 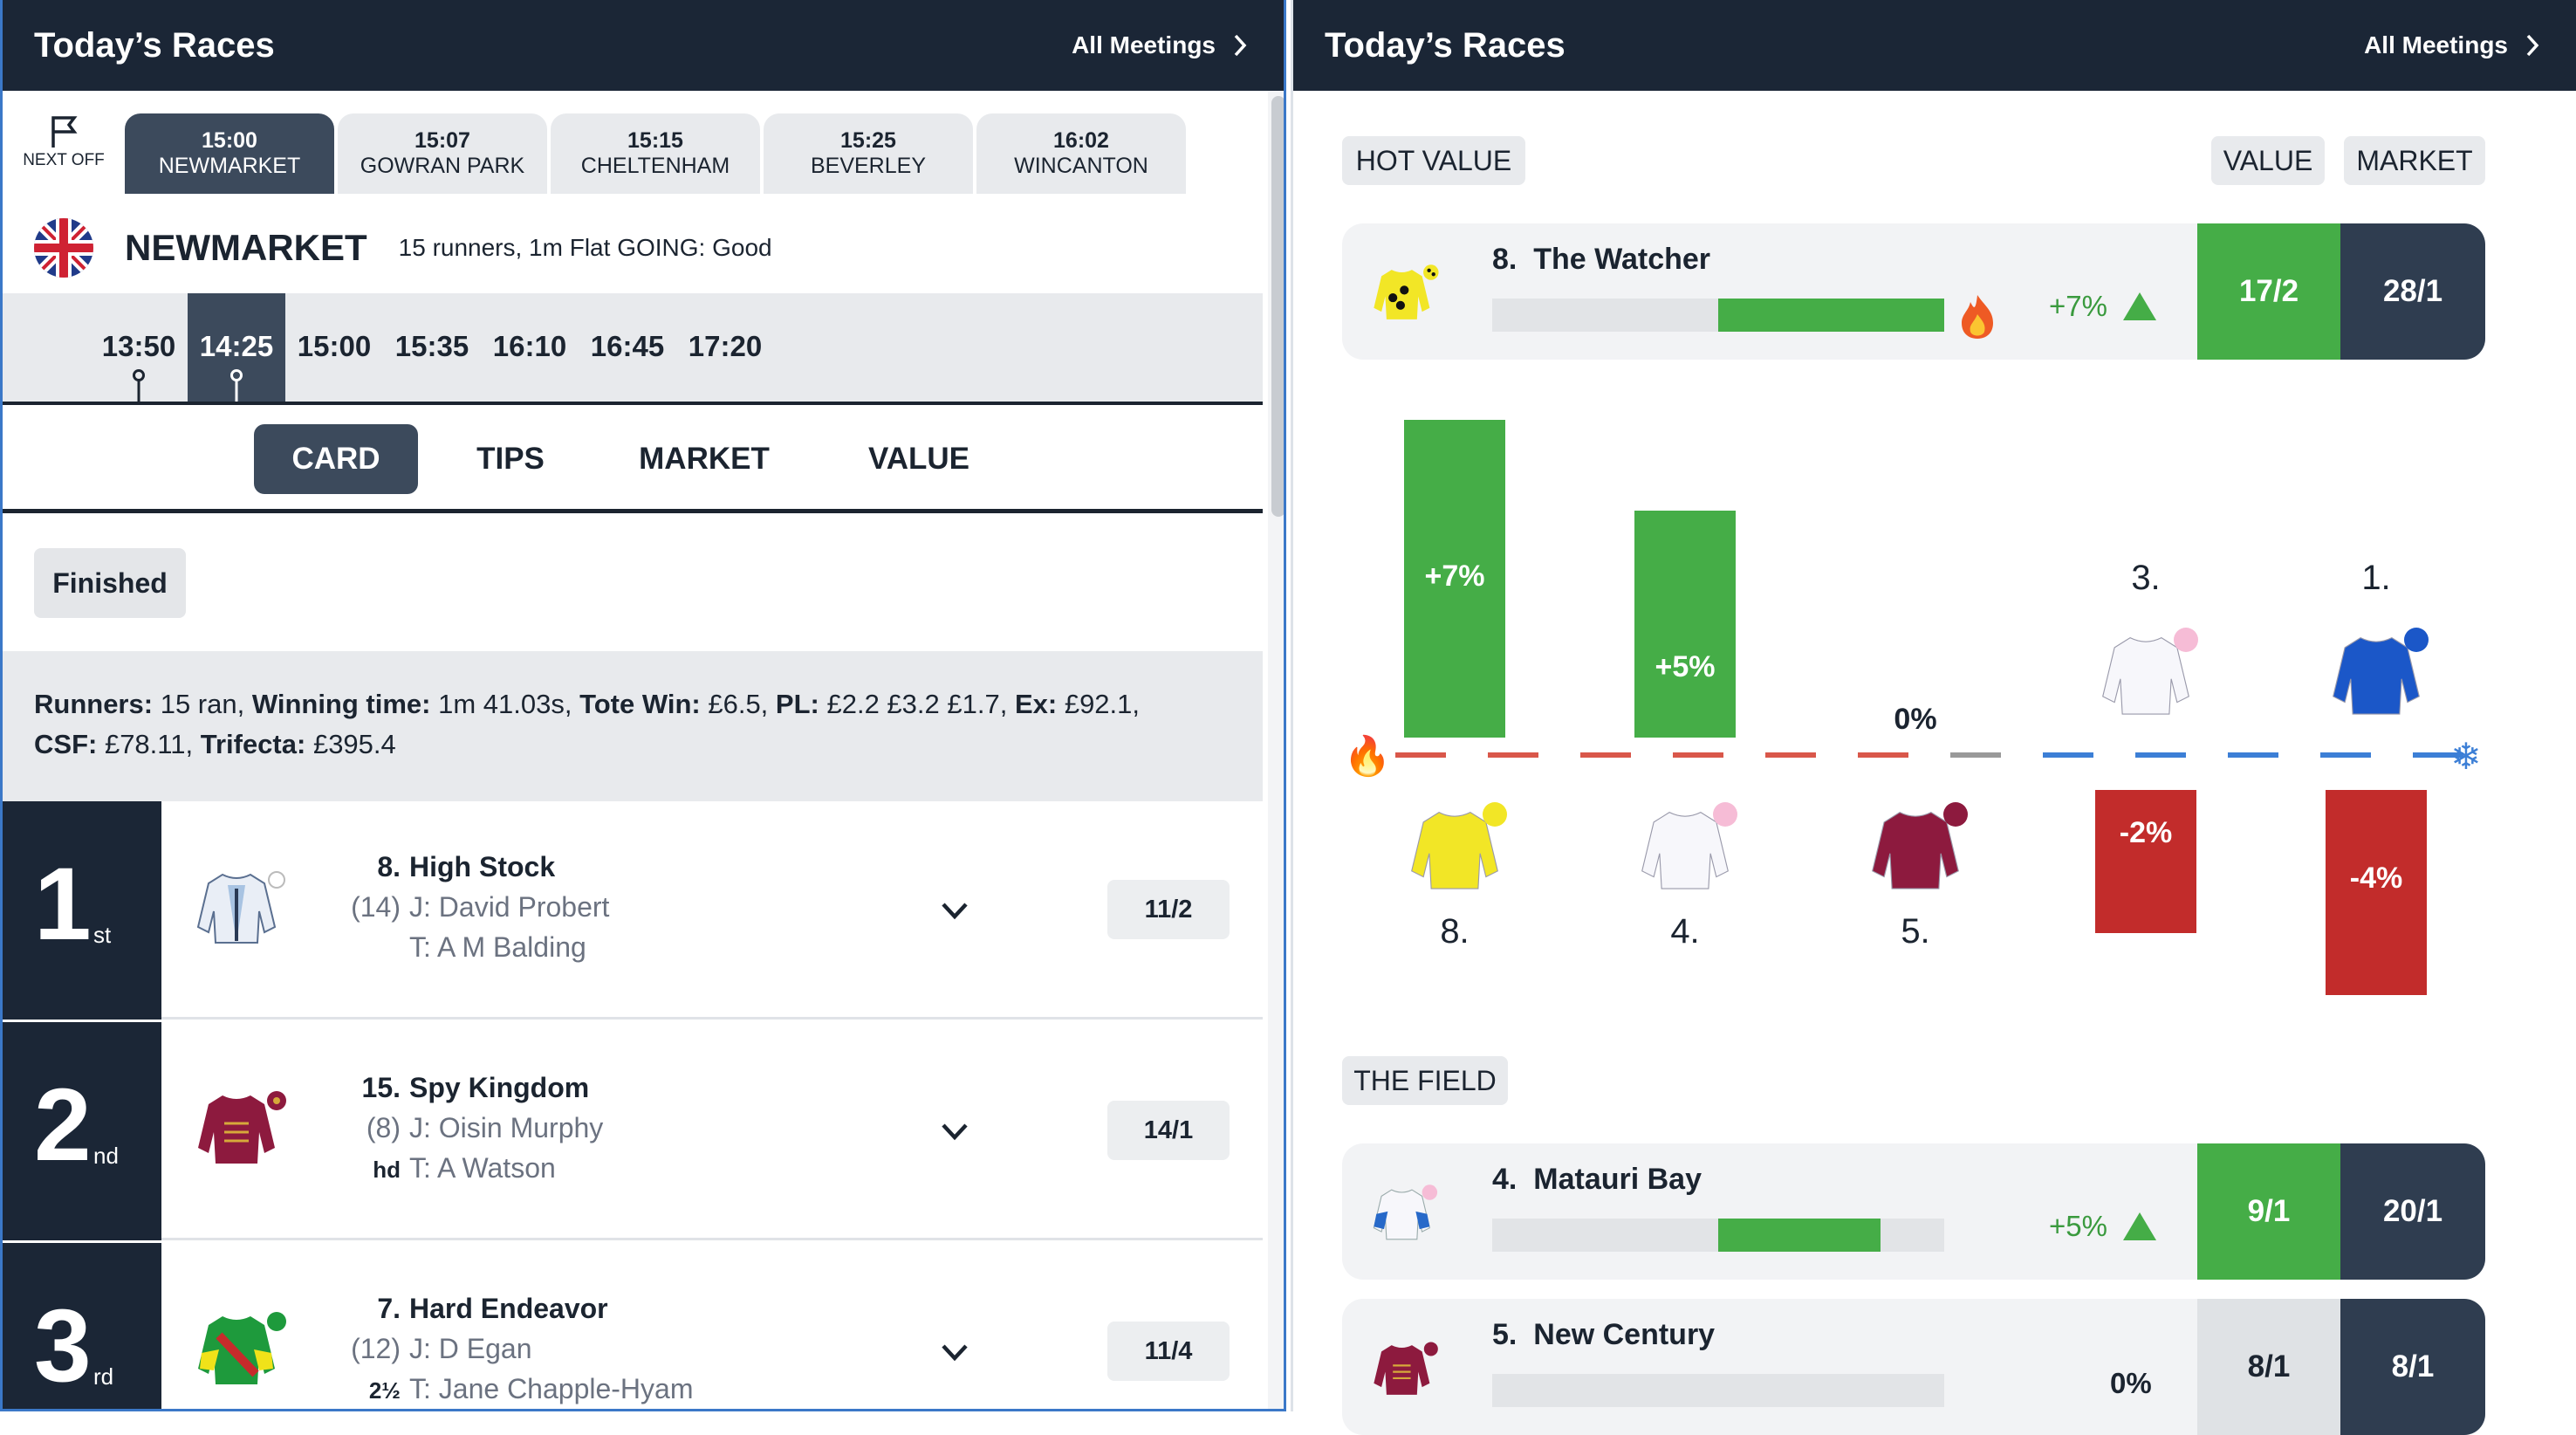 What do you see at coordinates (237, 347) in the screenshot?
I see `race-time-selected: 14:25` at bounding box center [237, 347].